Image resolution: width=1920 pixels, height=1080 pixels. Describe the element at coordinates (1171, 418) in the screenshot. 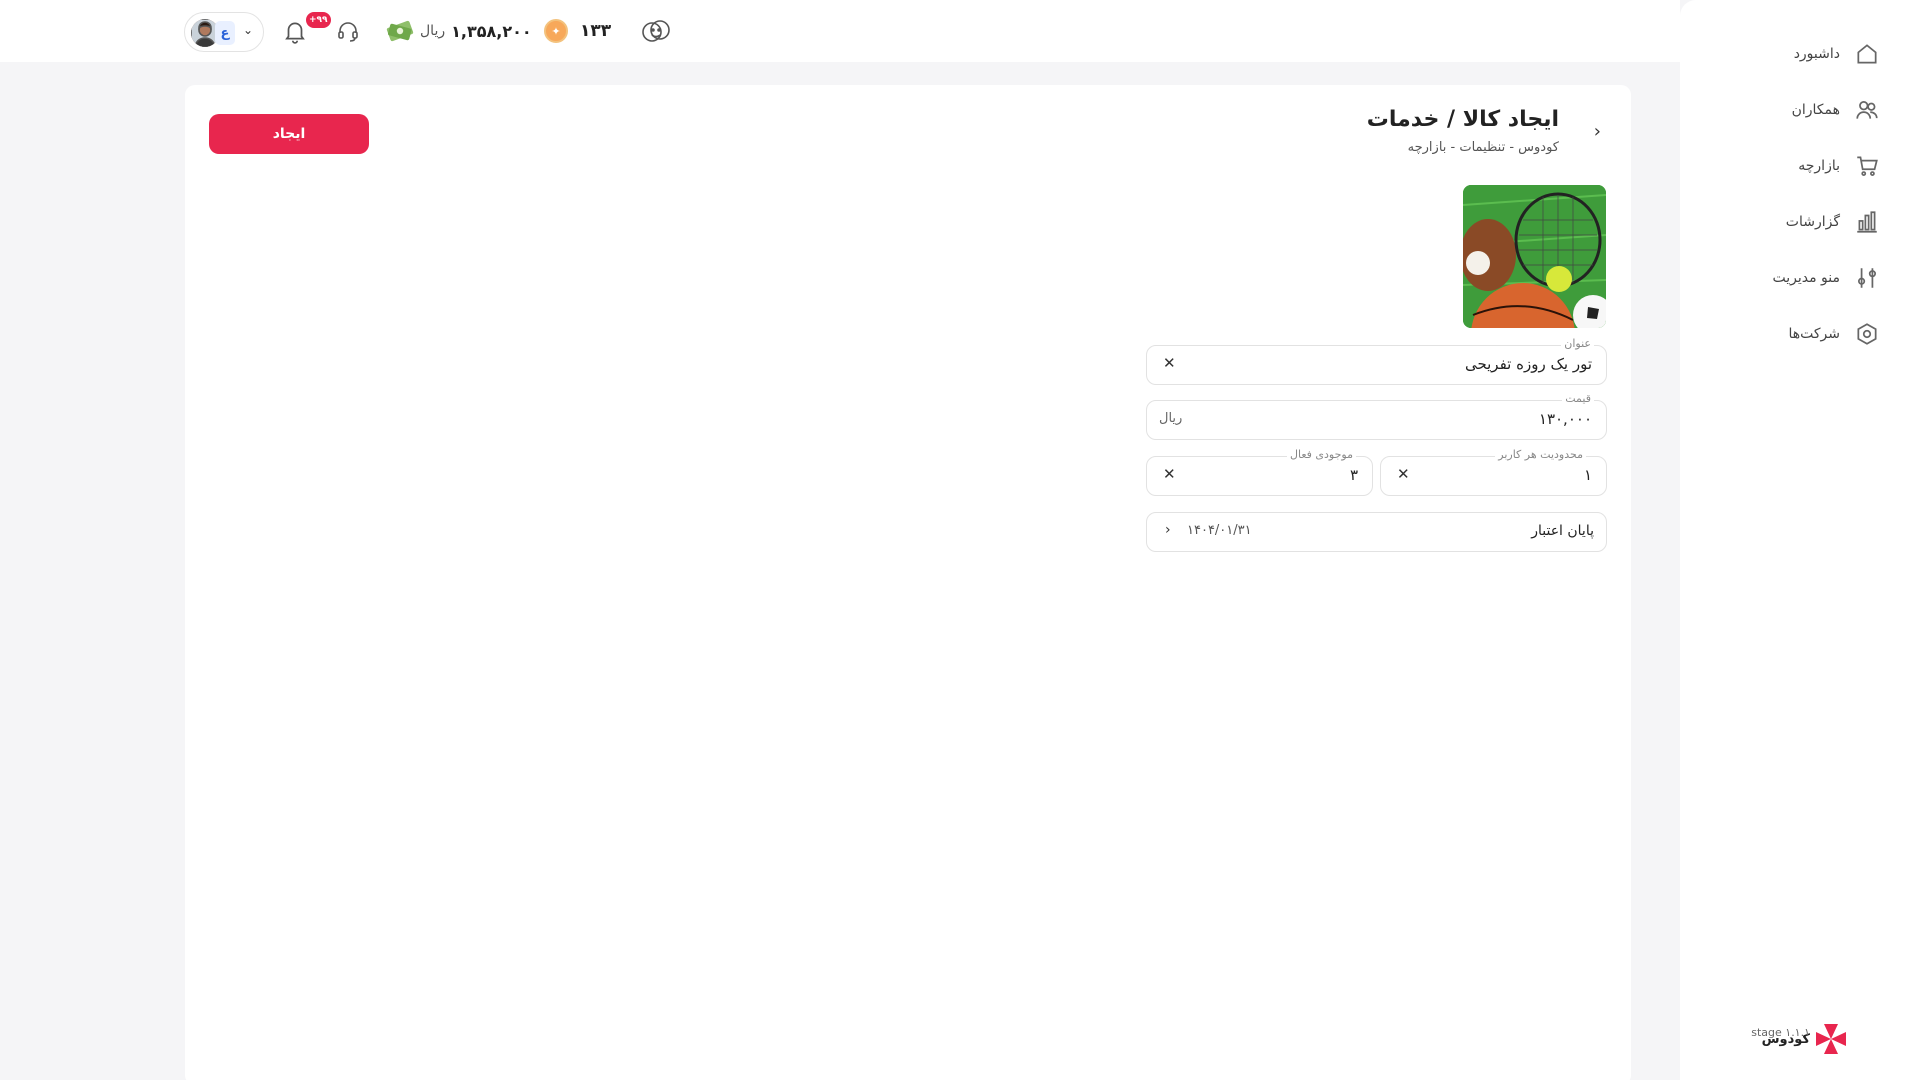

I see `price-unit: ریال` at that location.